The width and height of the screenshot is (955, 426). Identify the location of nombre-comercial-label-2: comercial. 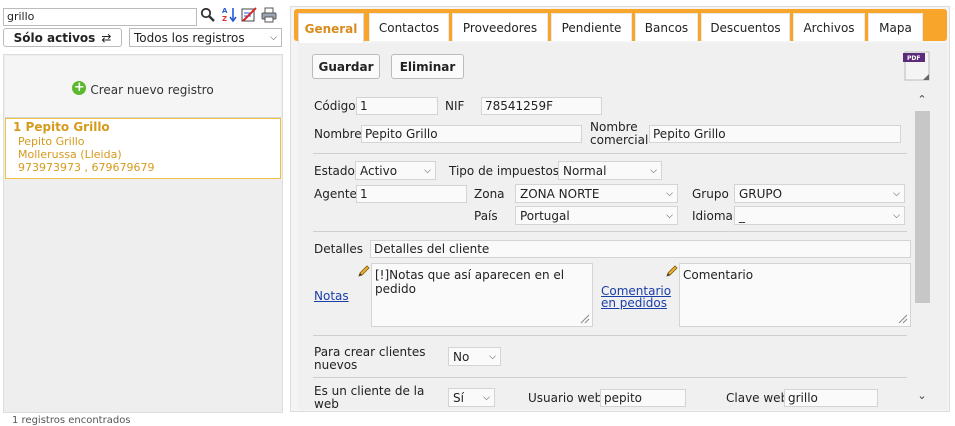
(619, 140).